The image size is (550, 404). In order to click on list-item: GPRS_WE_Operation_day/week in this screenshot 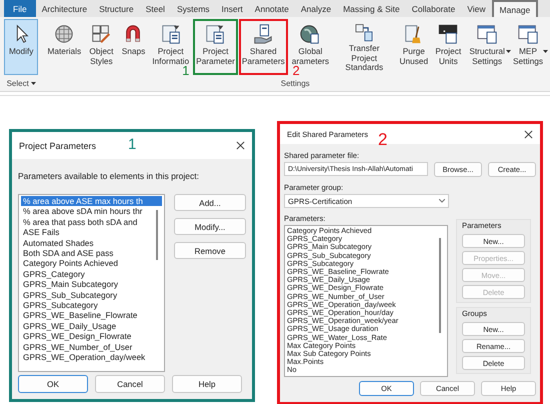, I will do `click(91, 357)`.